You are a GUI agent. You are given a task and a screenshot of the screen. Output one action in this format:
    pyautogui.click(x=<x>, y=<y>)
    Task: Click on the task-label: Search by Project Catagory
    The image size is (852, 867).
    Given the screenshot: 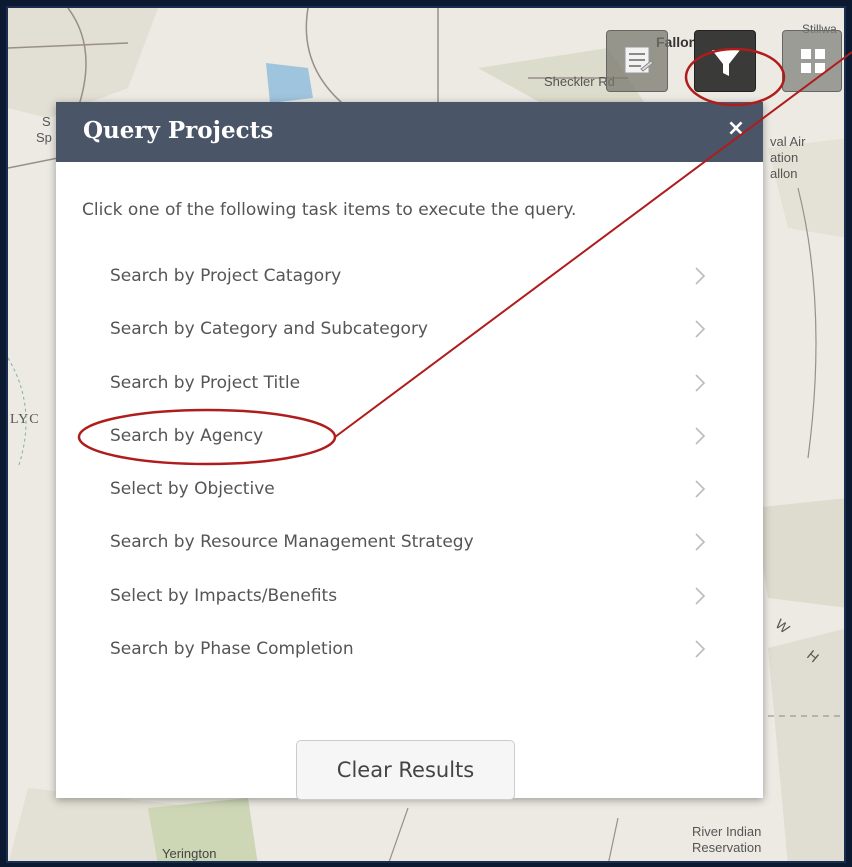 What is the action you would take?
    pyautogui.click(x=226, y=276)
    